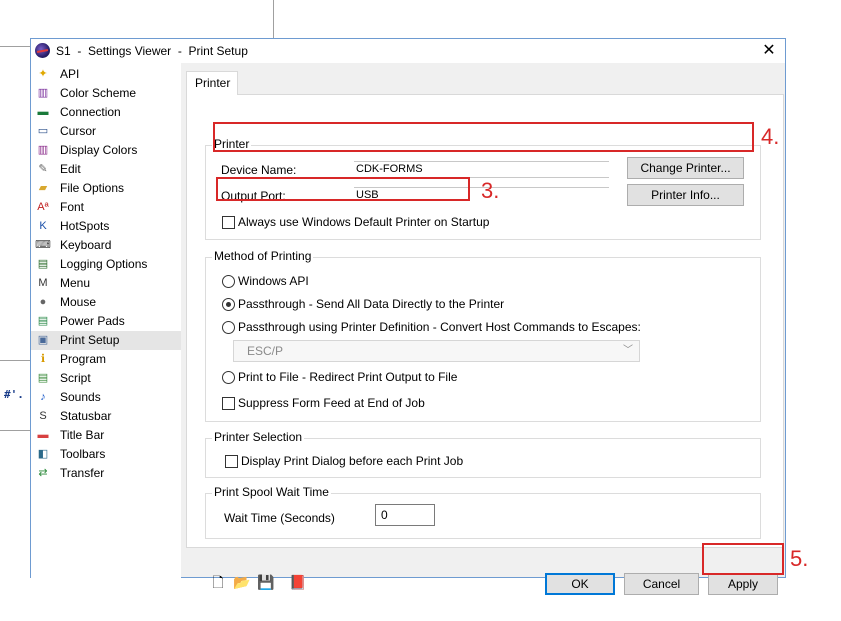 Image resolution: width=841 pixels, height=621 pixels. I want to click on ok-button: OK, so click(580, 584).